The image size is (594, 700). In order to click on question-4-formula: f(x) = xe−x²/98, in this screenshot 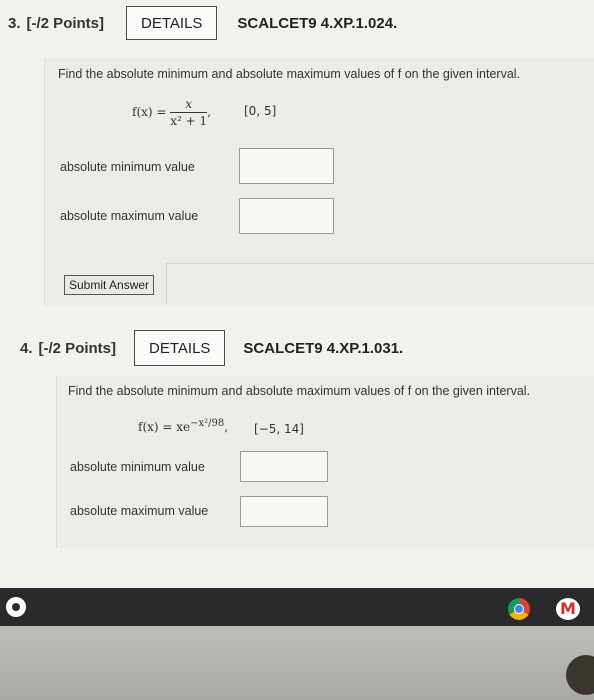, I will do `click(183, 426)`.